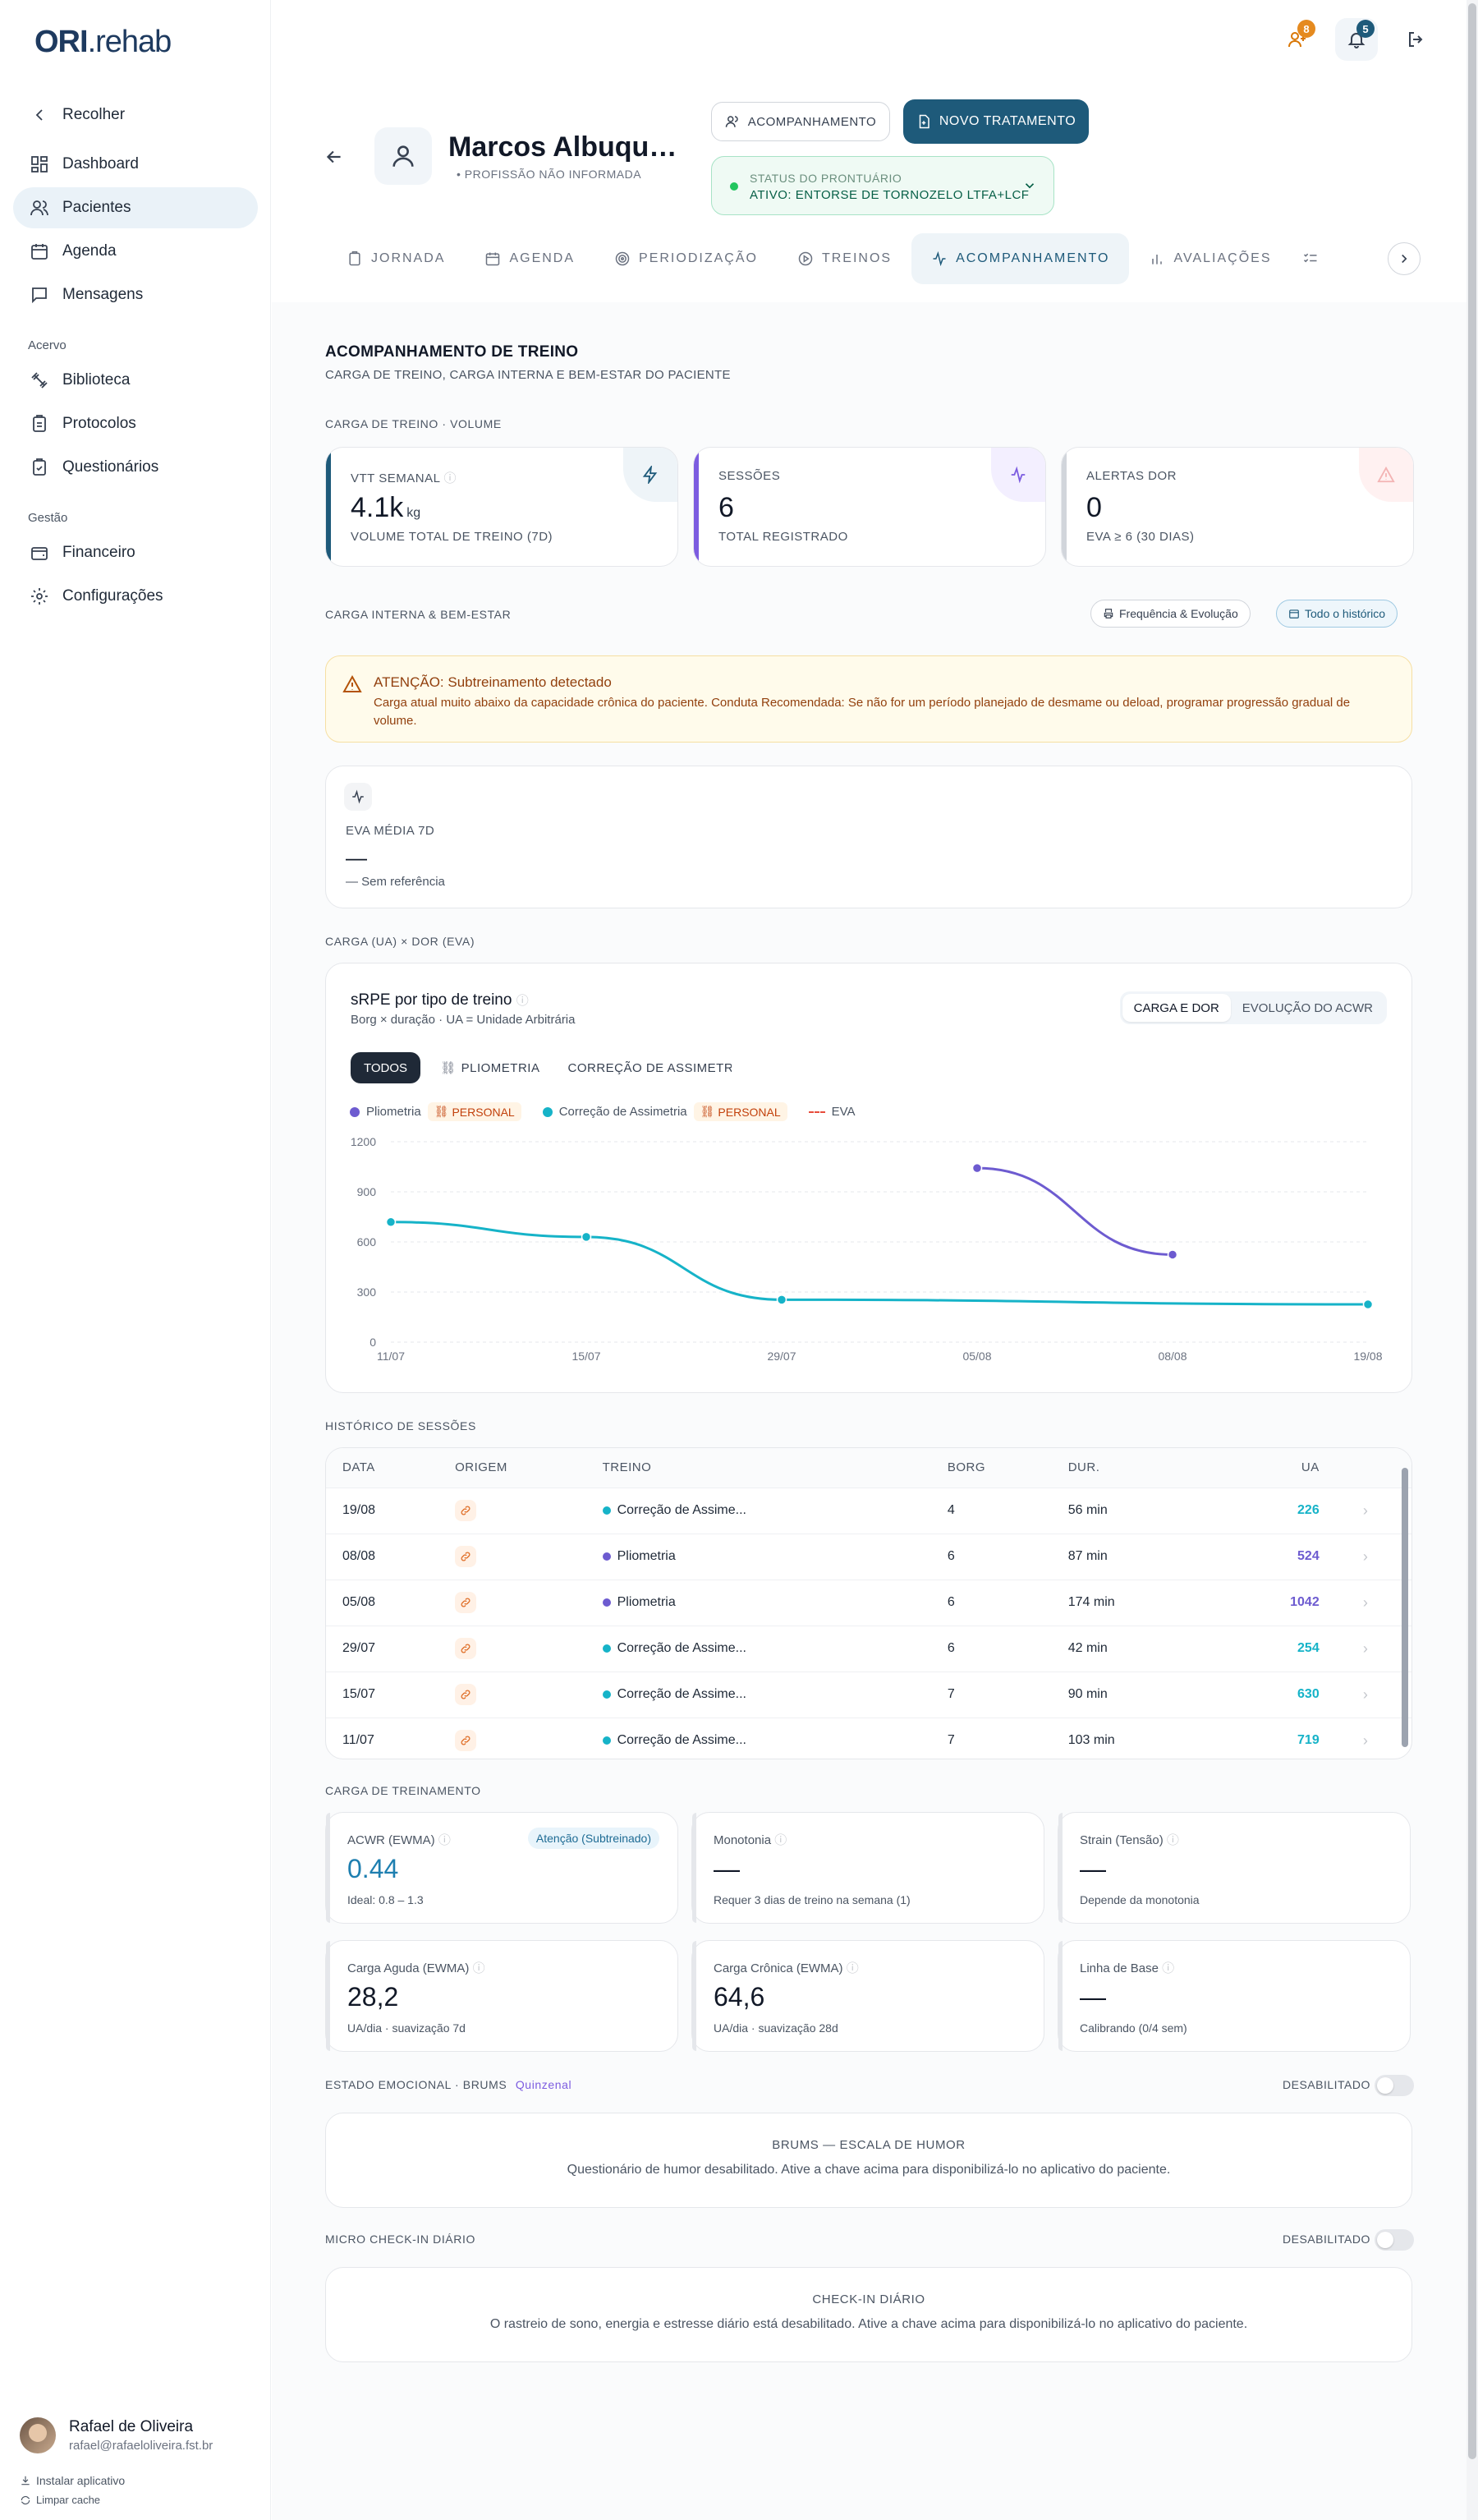 This screenshot has height=2520, width=1478. I want to click on row-date: 08/08, so click(391, 1557).